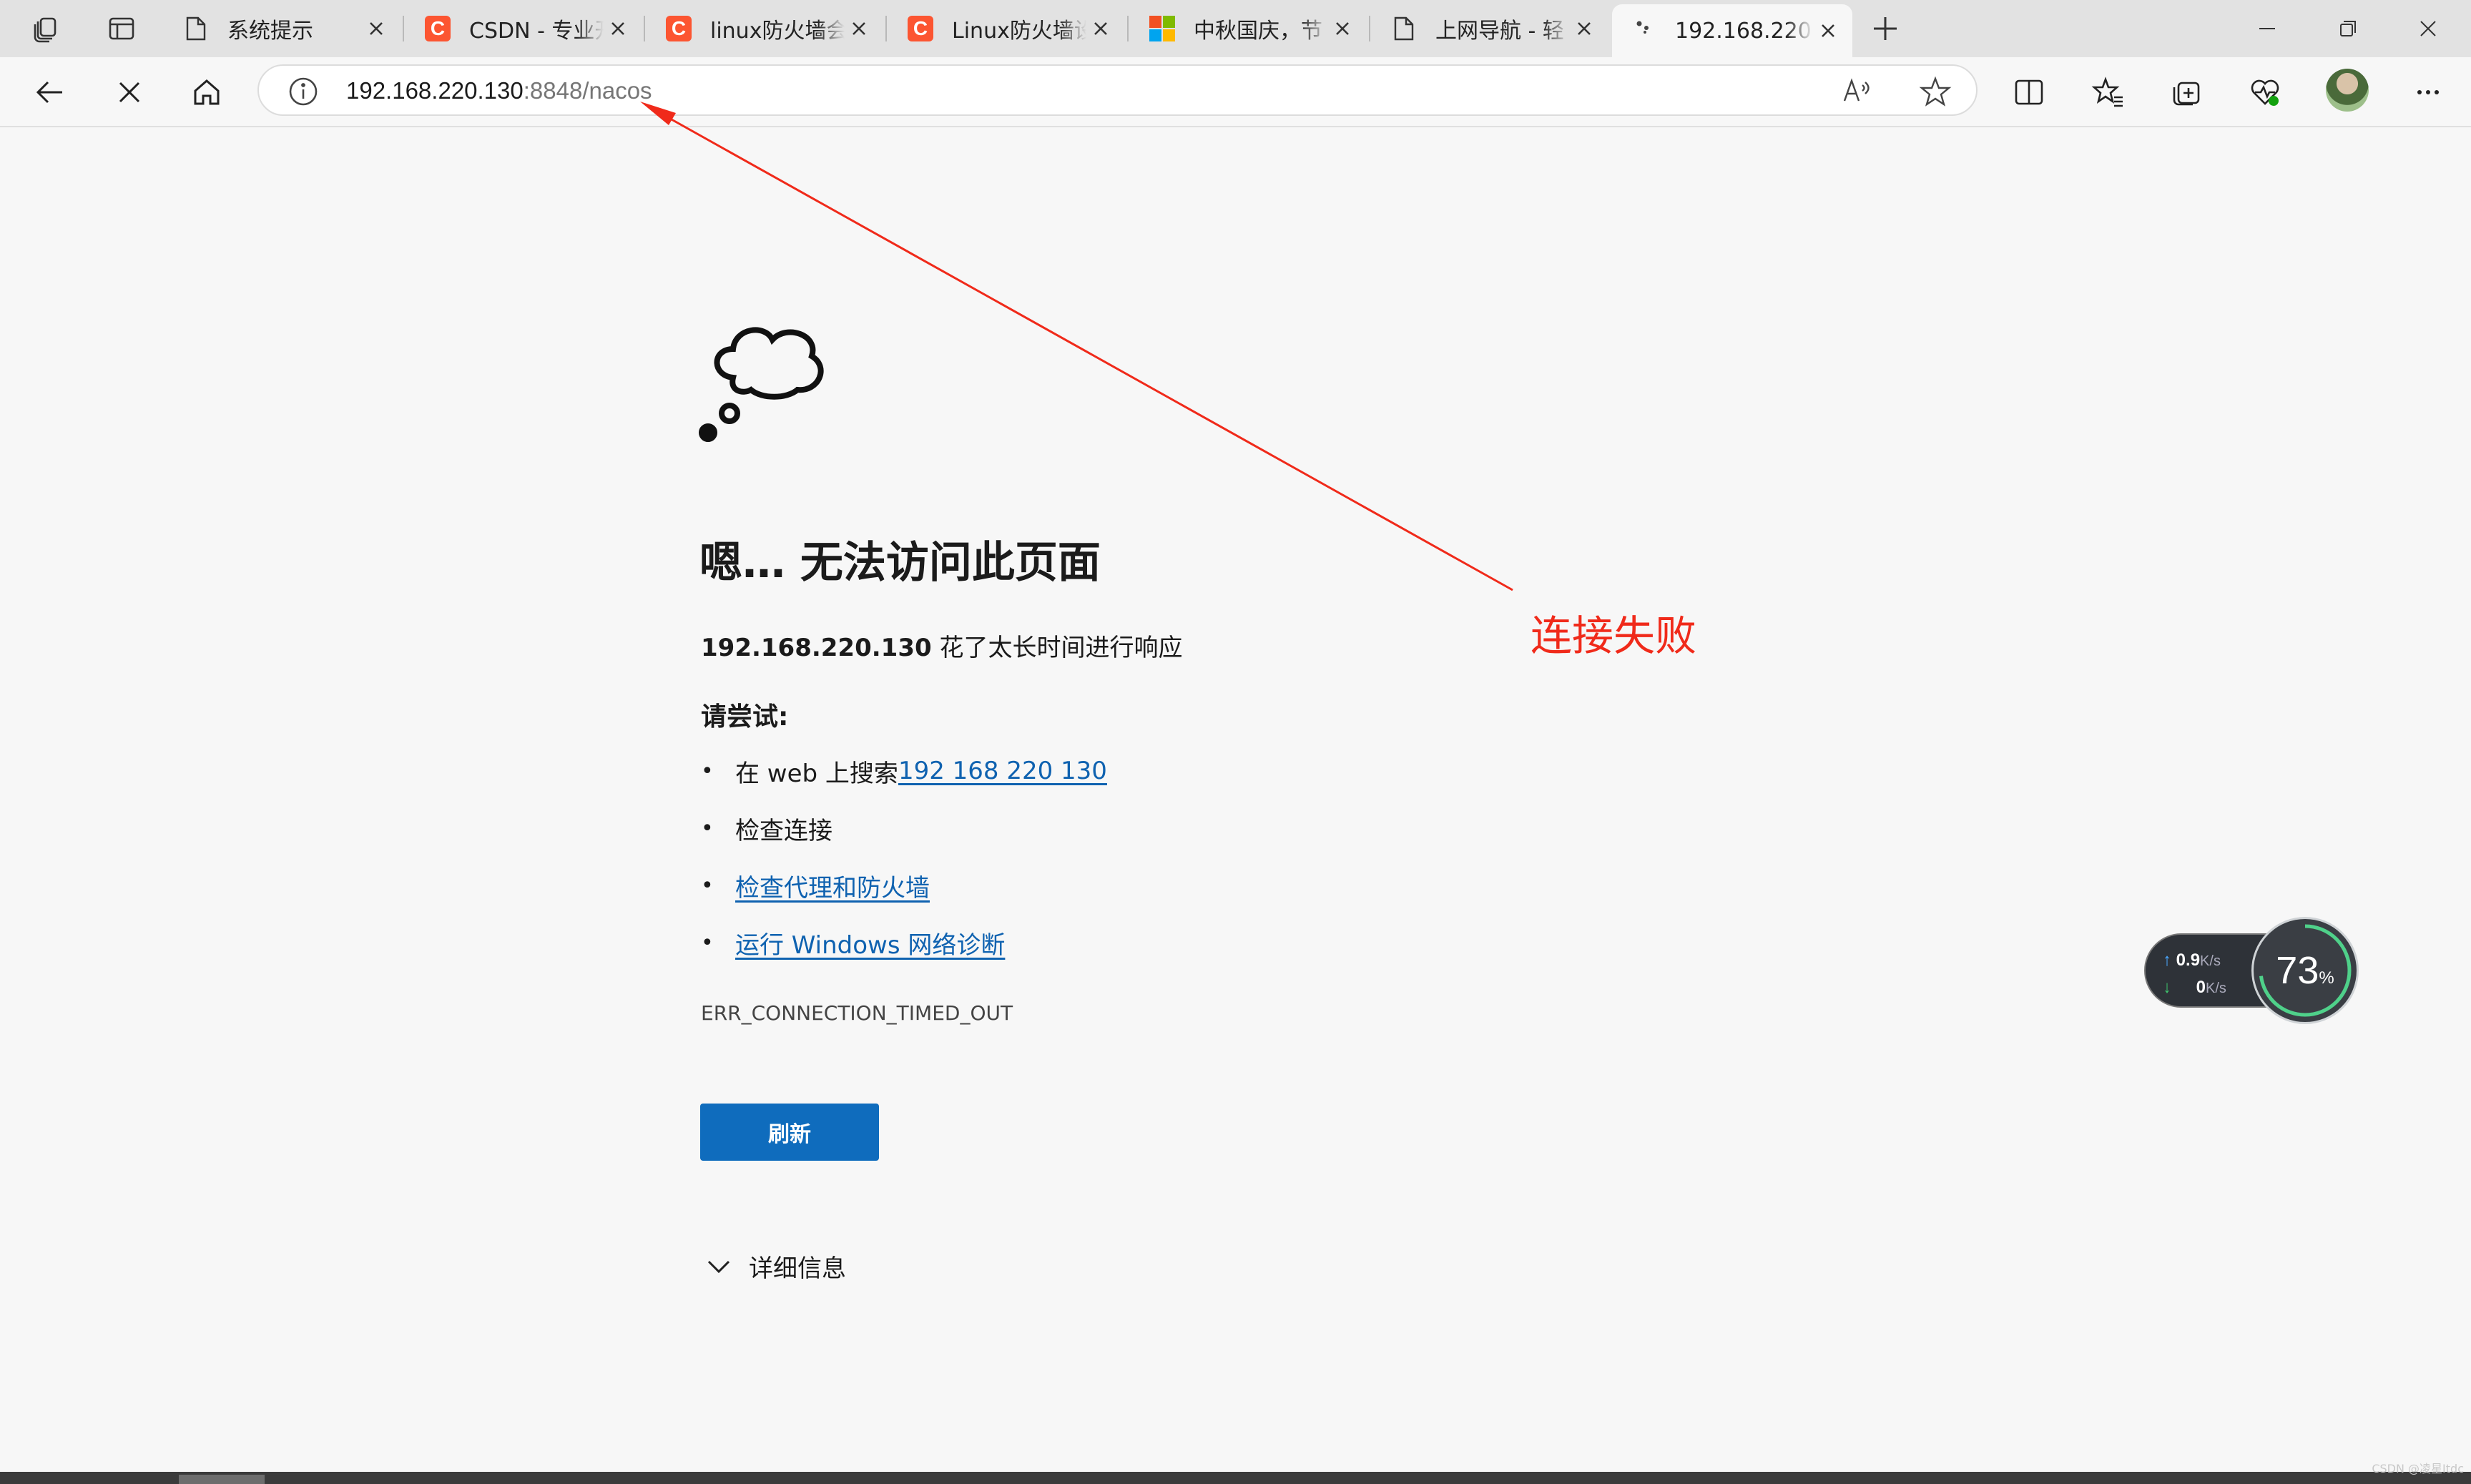  I want to click on list-item: • 运行 Windows 网络诊断, so click(904, 943).